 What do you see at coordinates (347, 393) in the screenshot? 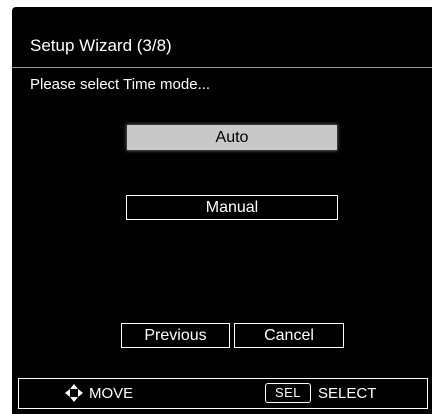
I see `select-hint-label: SELECT` at bounding box center [347, 393].